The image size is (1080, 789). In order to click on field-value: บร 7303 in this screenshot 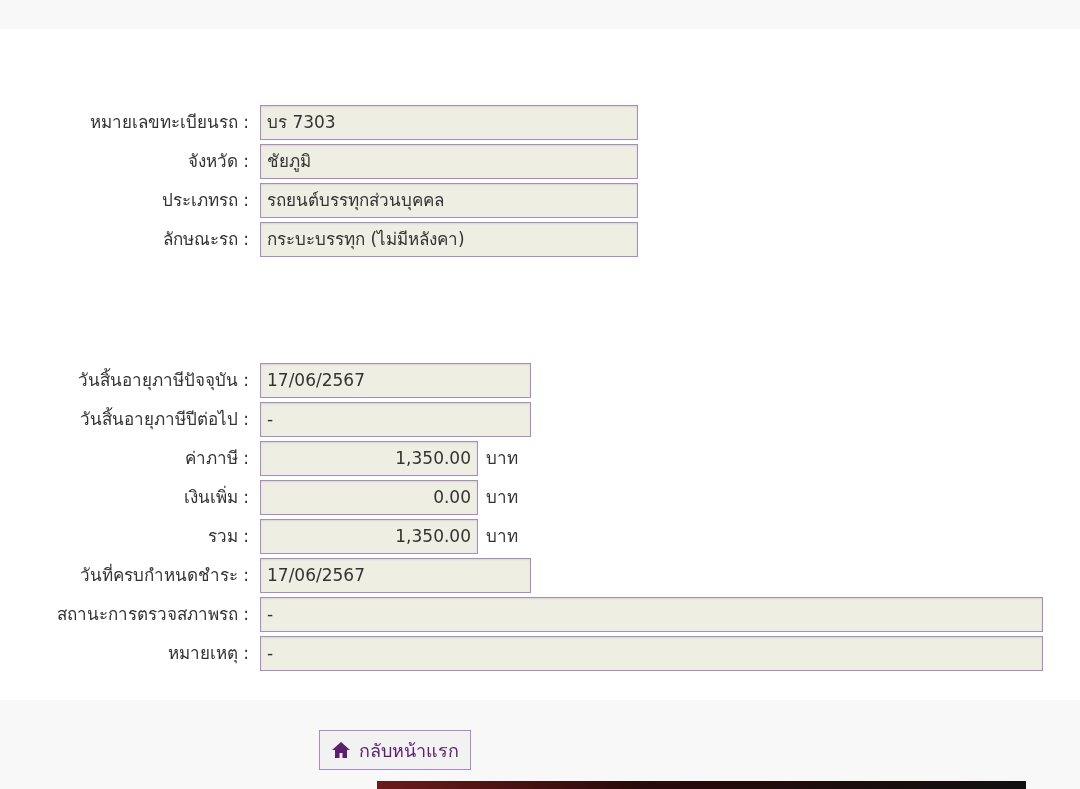, I will do `click(449, 122)`.